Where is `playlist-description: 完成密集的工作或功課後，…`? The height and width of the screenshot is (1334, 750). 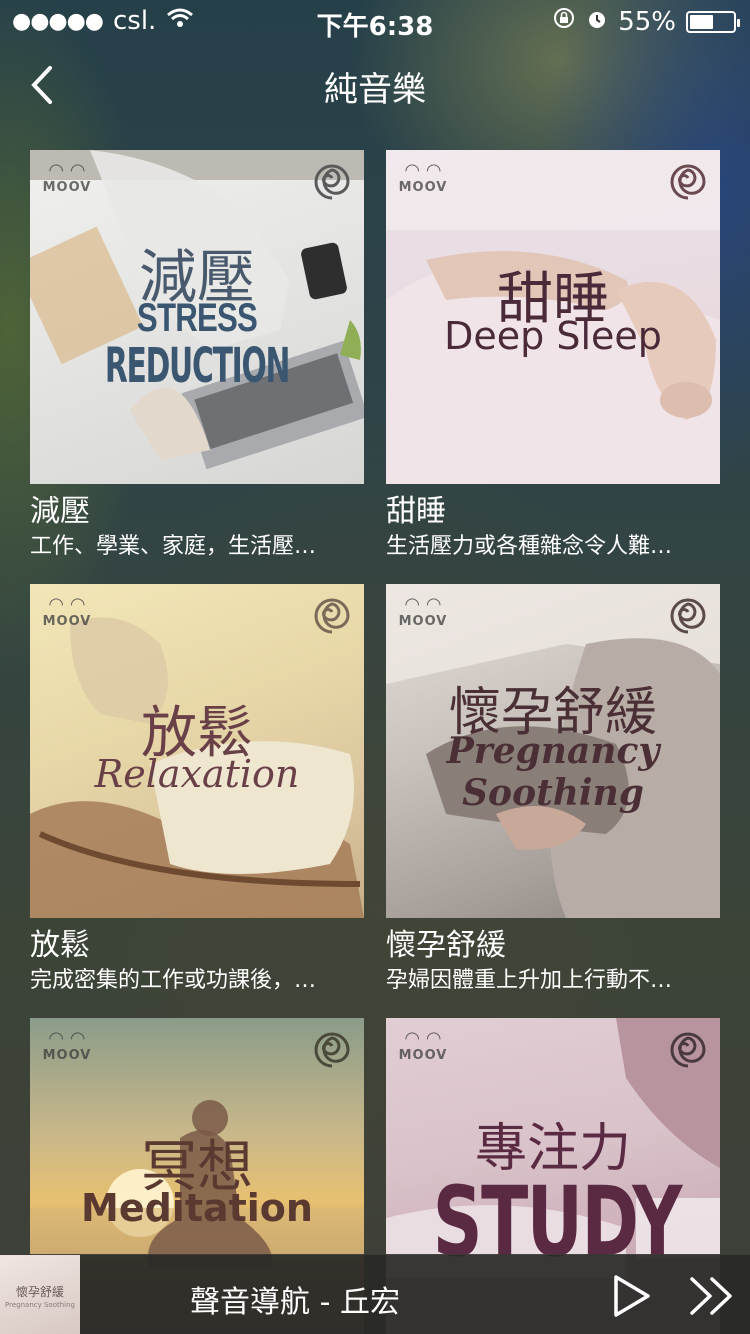
playlist-description: 完成密集的工作或功課後，… is located at coordinates (173, 980).